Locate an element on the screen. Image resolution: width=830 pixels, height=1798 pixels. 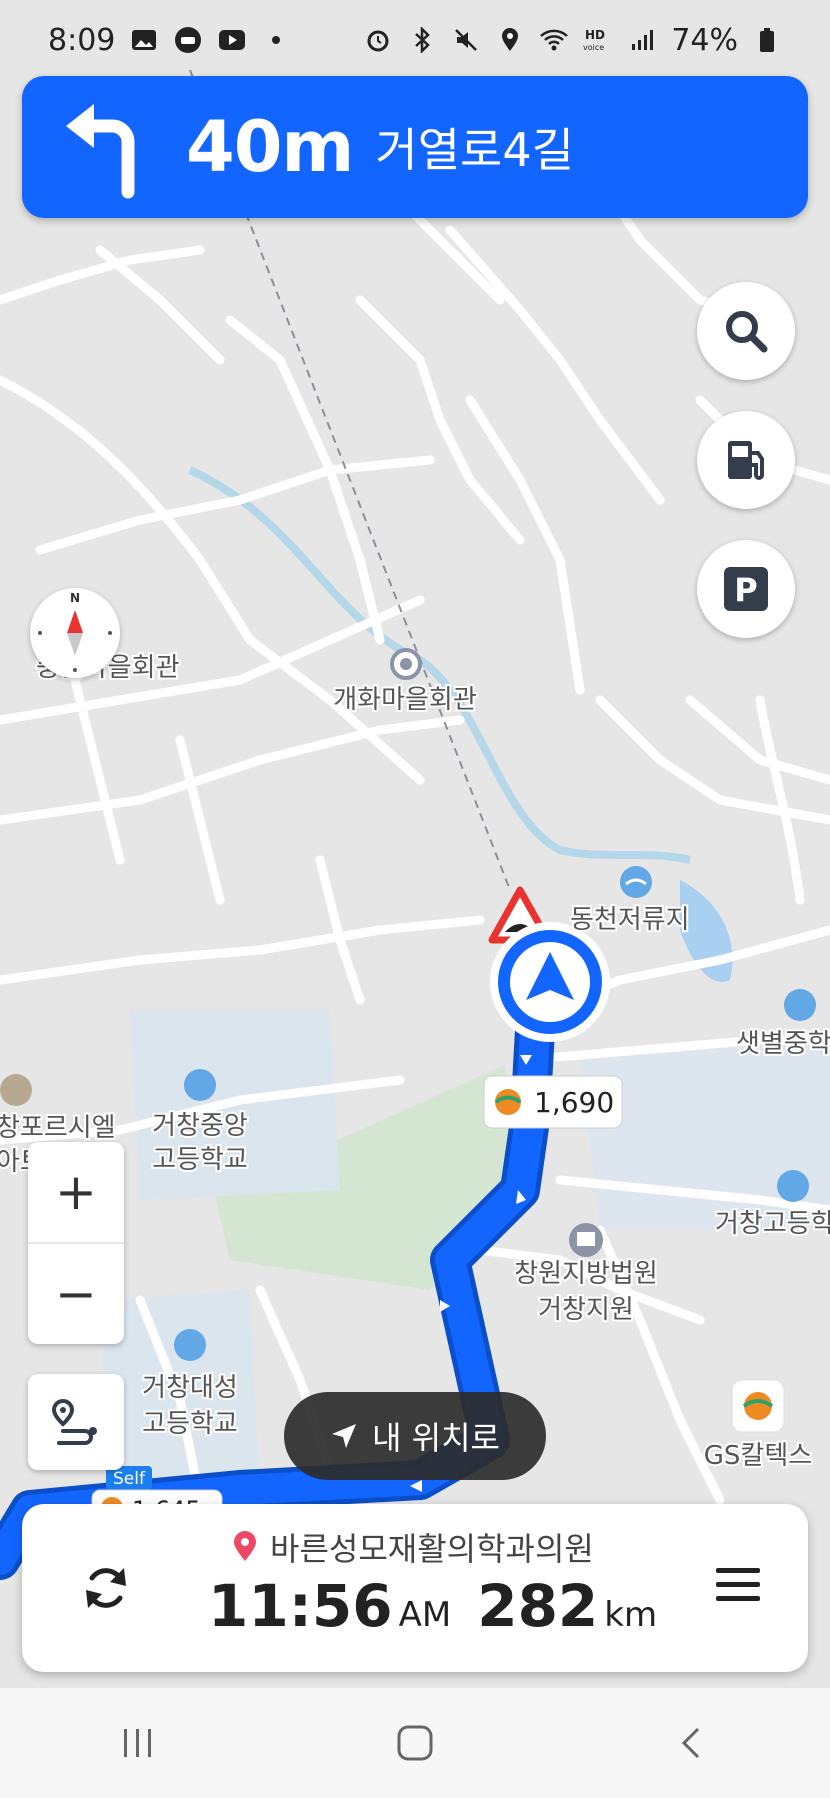
svg-text: P is located at coordinates (745, 590).